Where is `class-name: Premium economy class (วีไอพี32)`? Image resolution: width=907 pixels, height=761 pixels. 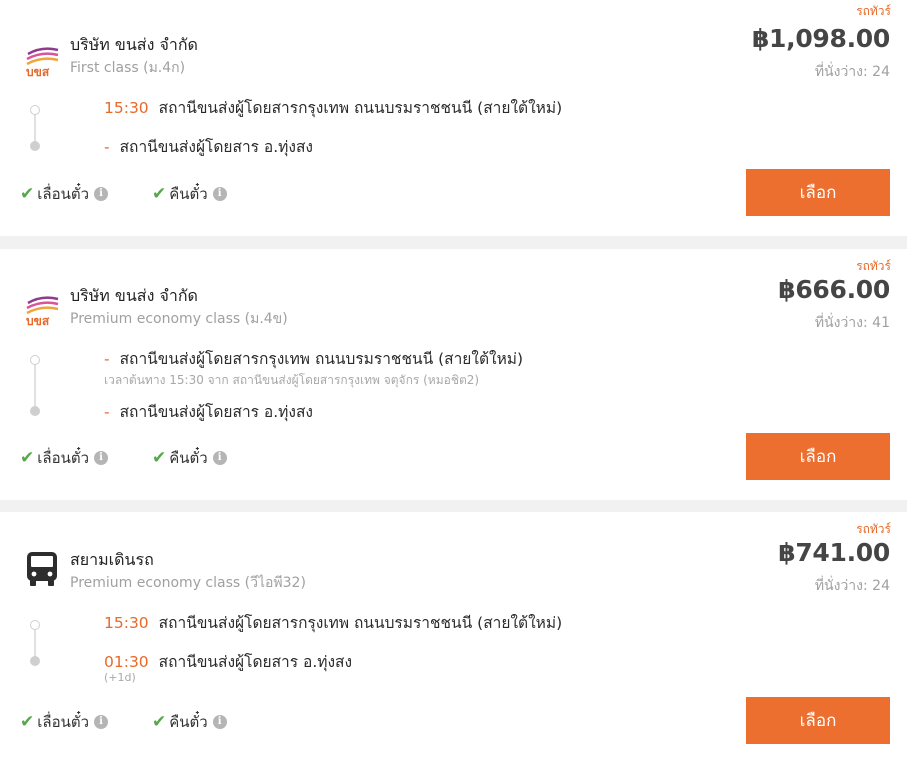
class-name: Premium economy class (วีไอพี32) is located at coordinates (188, 583).